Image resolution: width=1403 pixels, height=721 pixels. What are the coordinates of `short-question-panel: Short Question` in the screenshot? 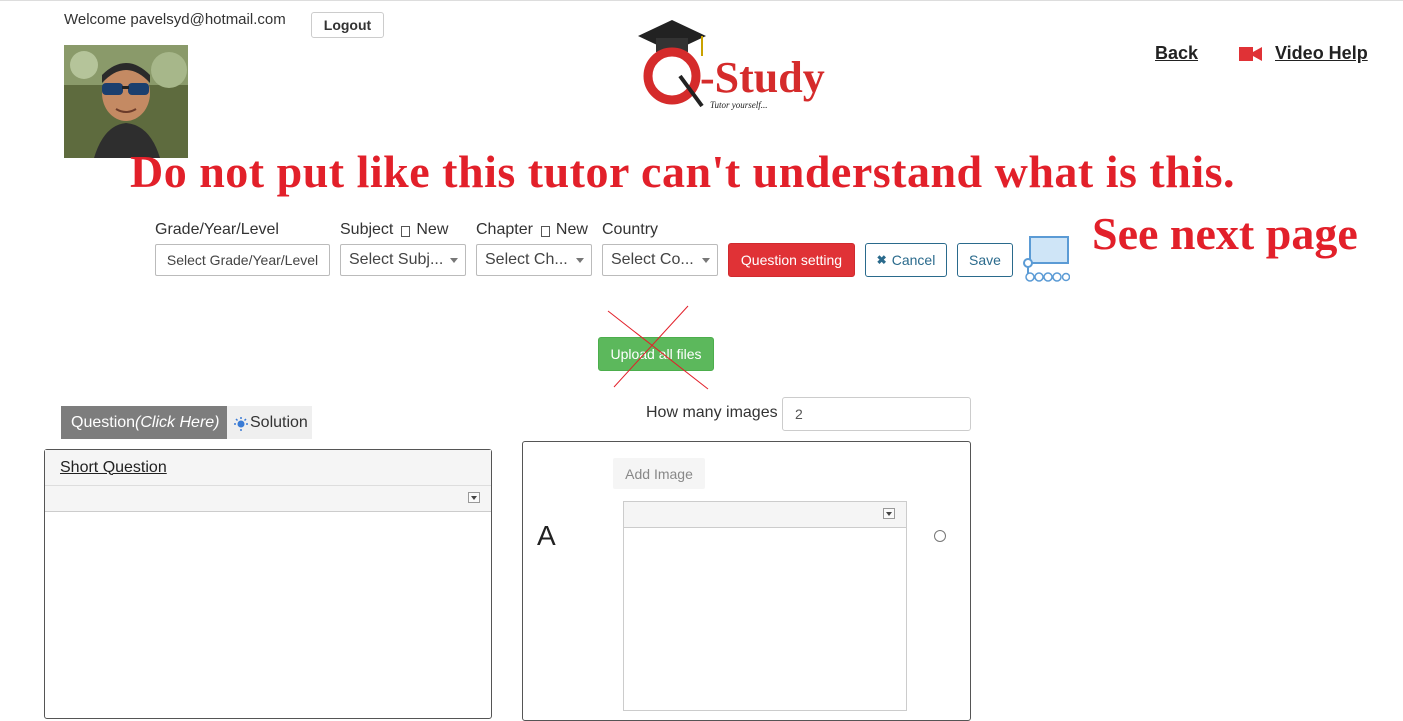 It's located at (268, 584).